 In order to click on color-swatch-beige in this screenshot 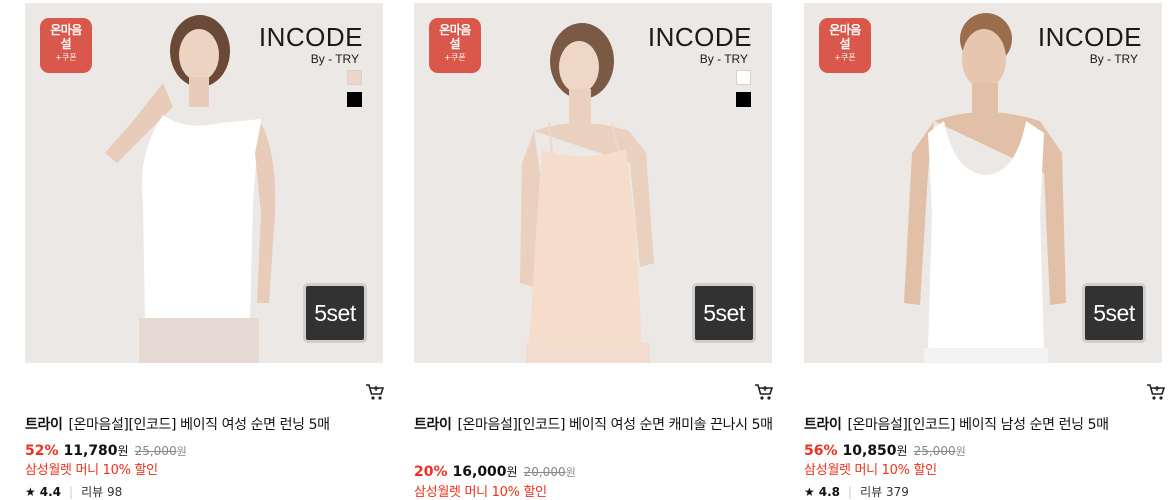, I will do `click(354, 77)`.